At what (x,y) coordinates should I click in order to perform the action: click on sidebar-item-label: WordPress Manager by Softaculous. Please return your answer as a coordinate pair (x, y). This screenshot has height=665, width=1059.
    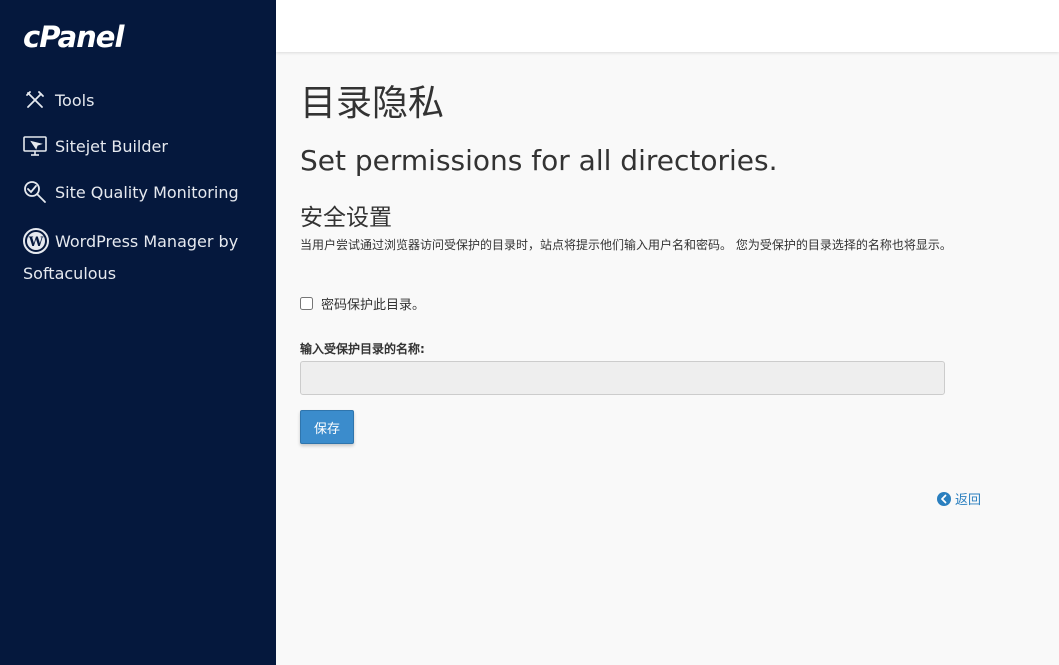
    Looking at the image, I should click on (131, 257).